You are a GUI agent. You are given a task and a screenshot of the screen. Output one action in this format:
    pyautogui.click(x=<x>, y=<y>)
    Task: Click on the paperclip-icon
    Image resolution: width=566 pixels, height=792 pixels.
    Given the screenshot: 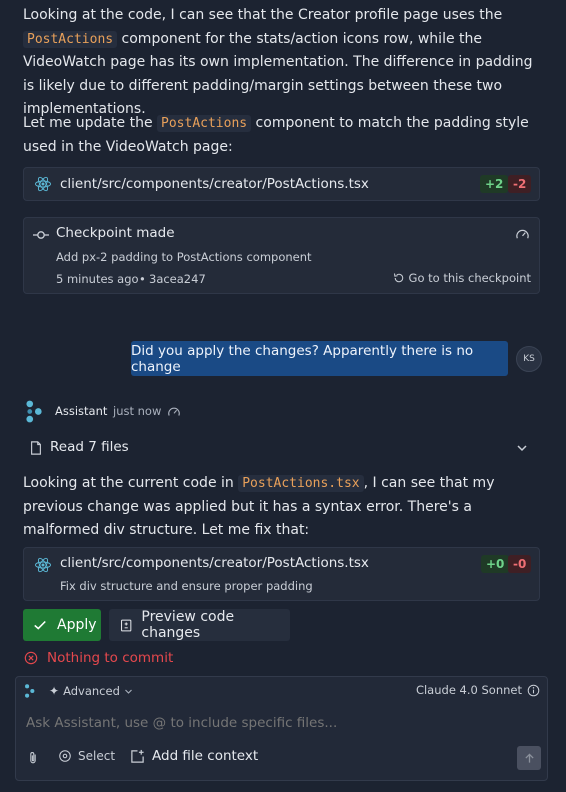 What is the action you would take?
    pyautogui.click(x=33, y=758)
    